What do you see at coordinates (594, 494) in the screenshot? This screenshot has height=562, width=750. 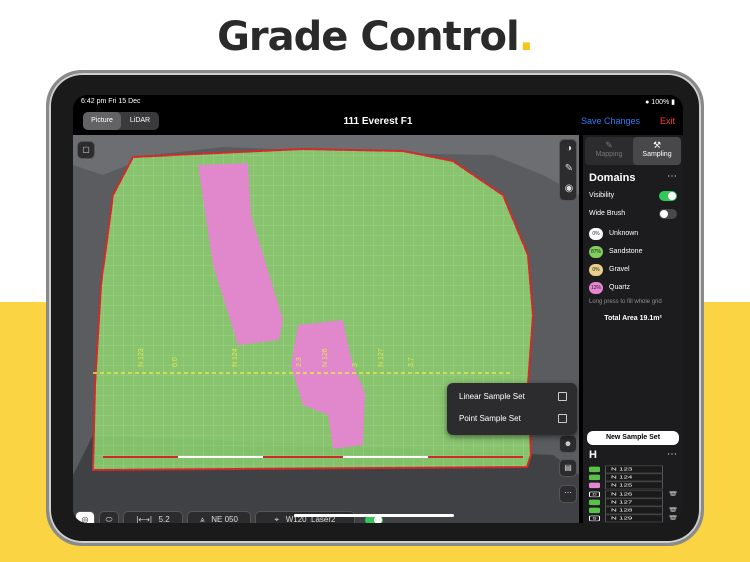 I see `d-icon: D` at bounding box center [594, 494].